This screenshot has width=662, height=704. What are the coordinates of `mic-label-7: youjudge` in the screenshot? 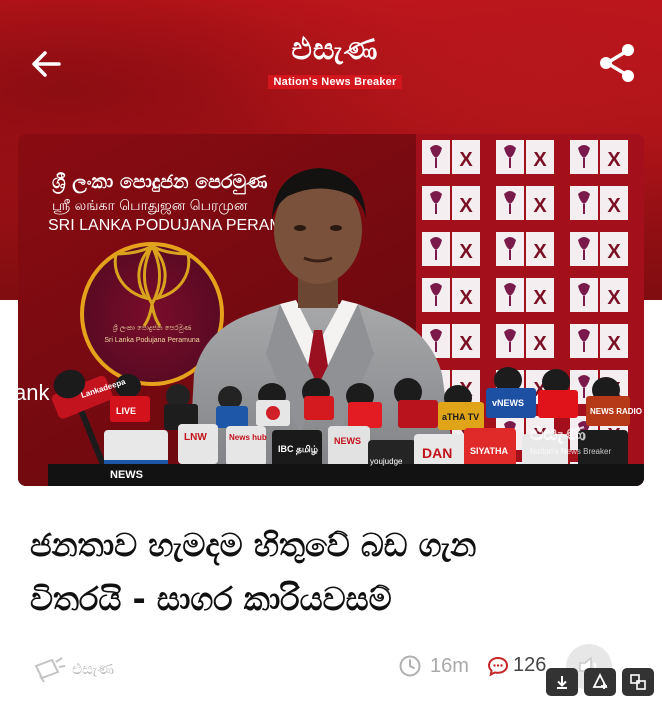 It's located at (386, 461).